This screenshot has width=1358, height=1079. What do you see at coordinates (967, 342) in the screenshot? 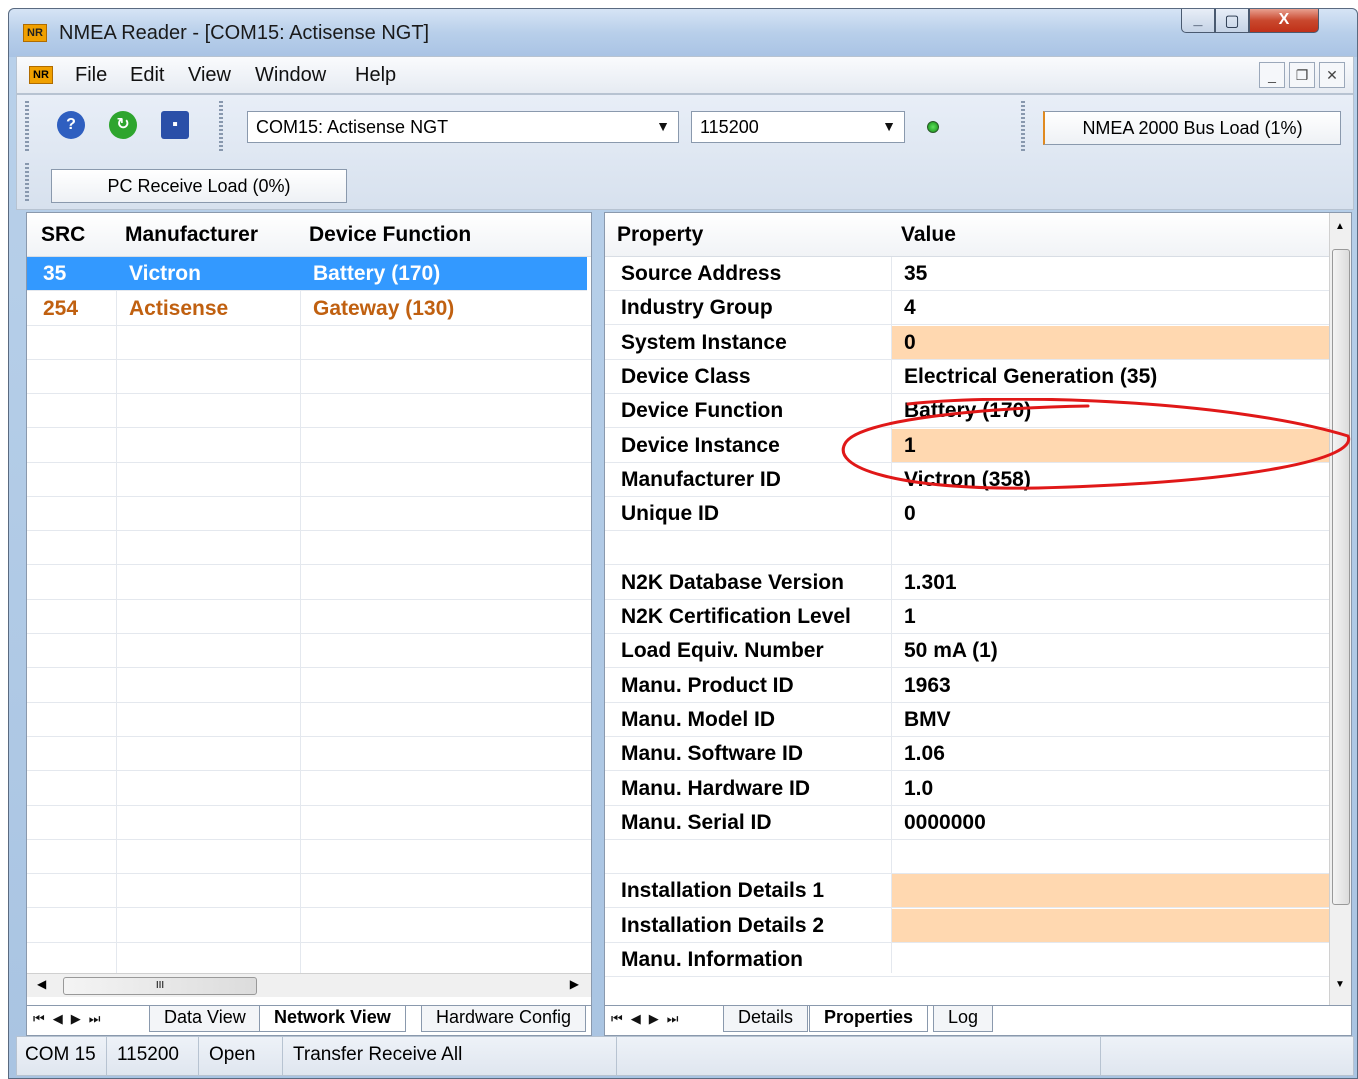
I see `table-row: System Instance 0` at bounding box center [967, 342].